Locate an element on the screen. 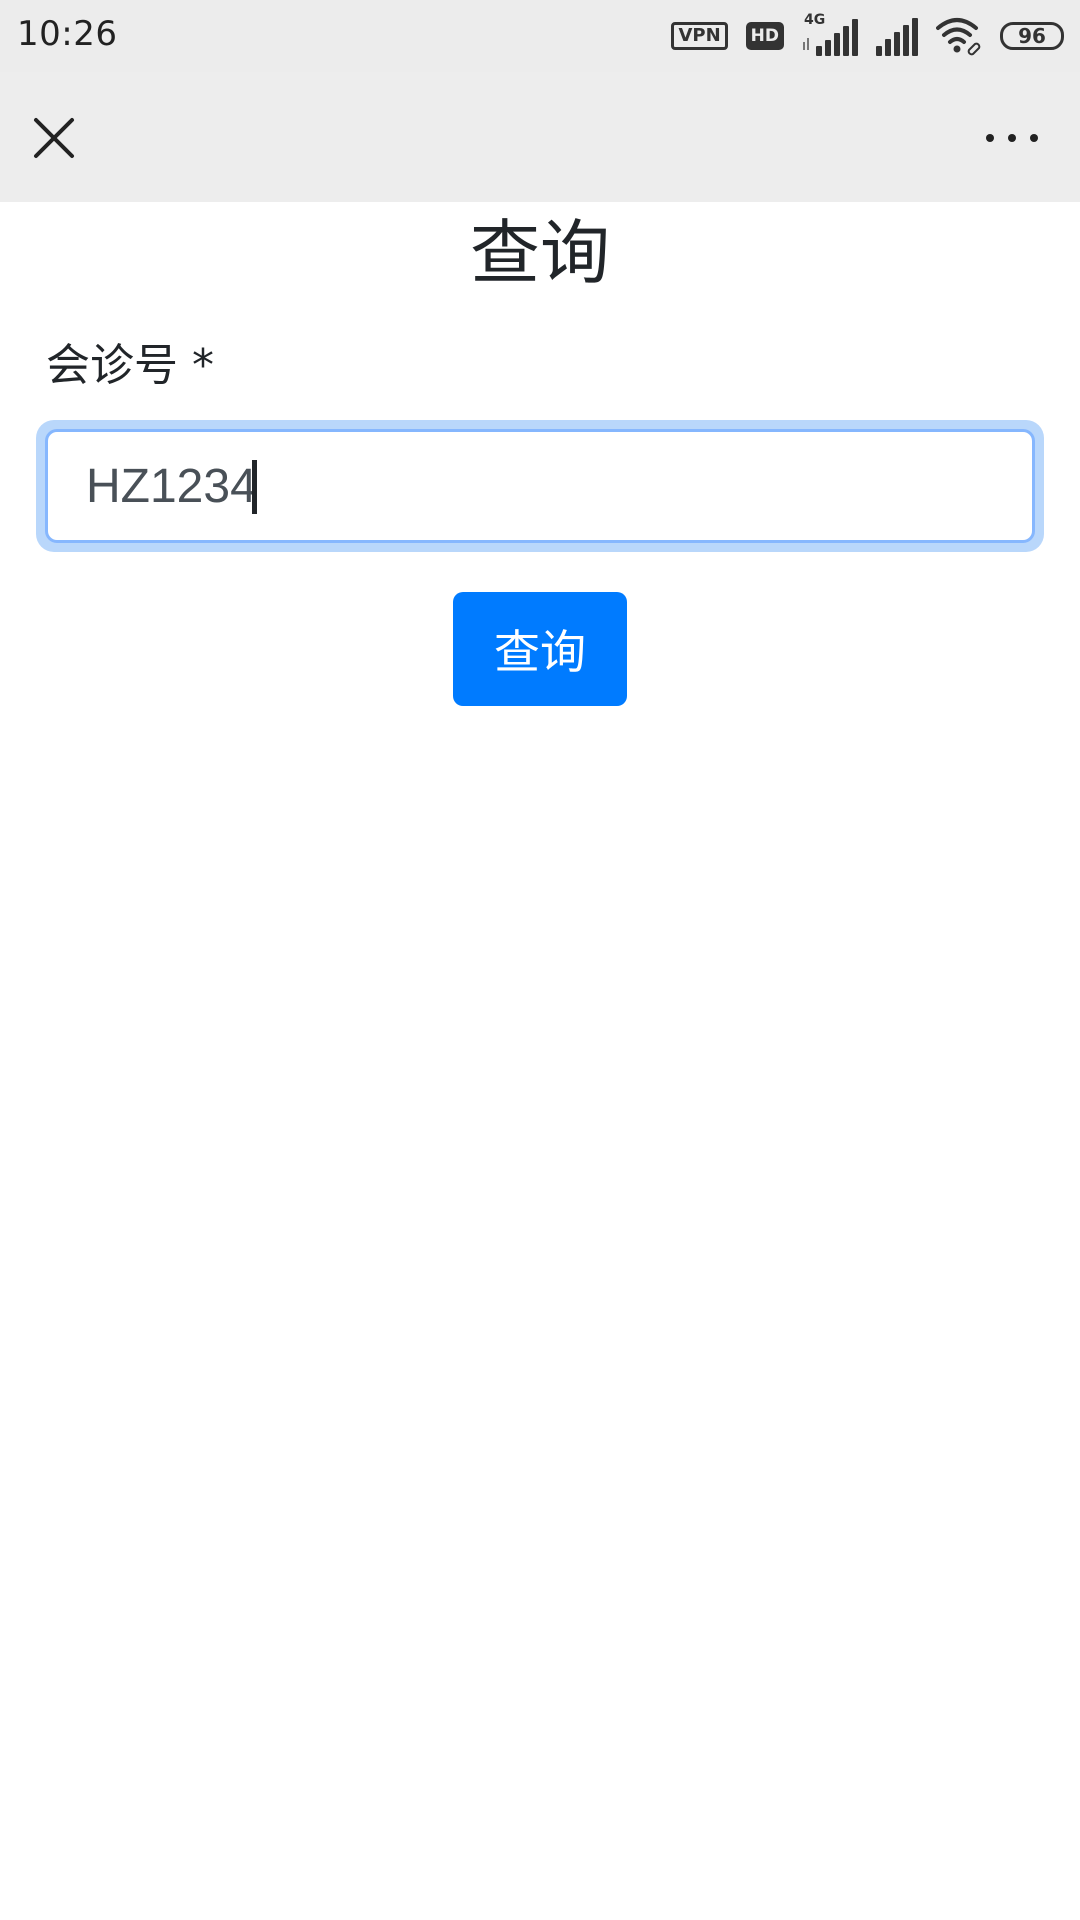  status-icons: VPN HD 4G 96 is located at coordinates (858, 35).